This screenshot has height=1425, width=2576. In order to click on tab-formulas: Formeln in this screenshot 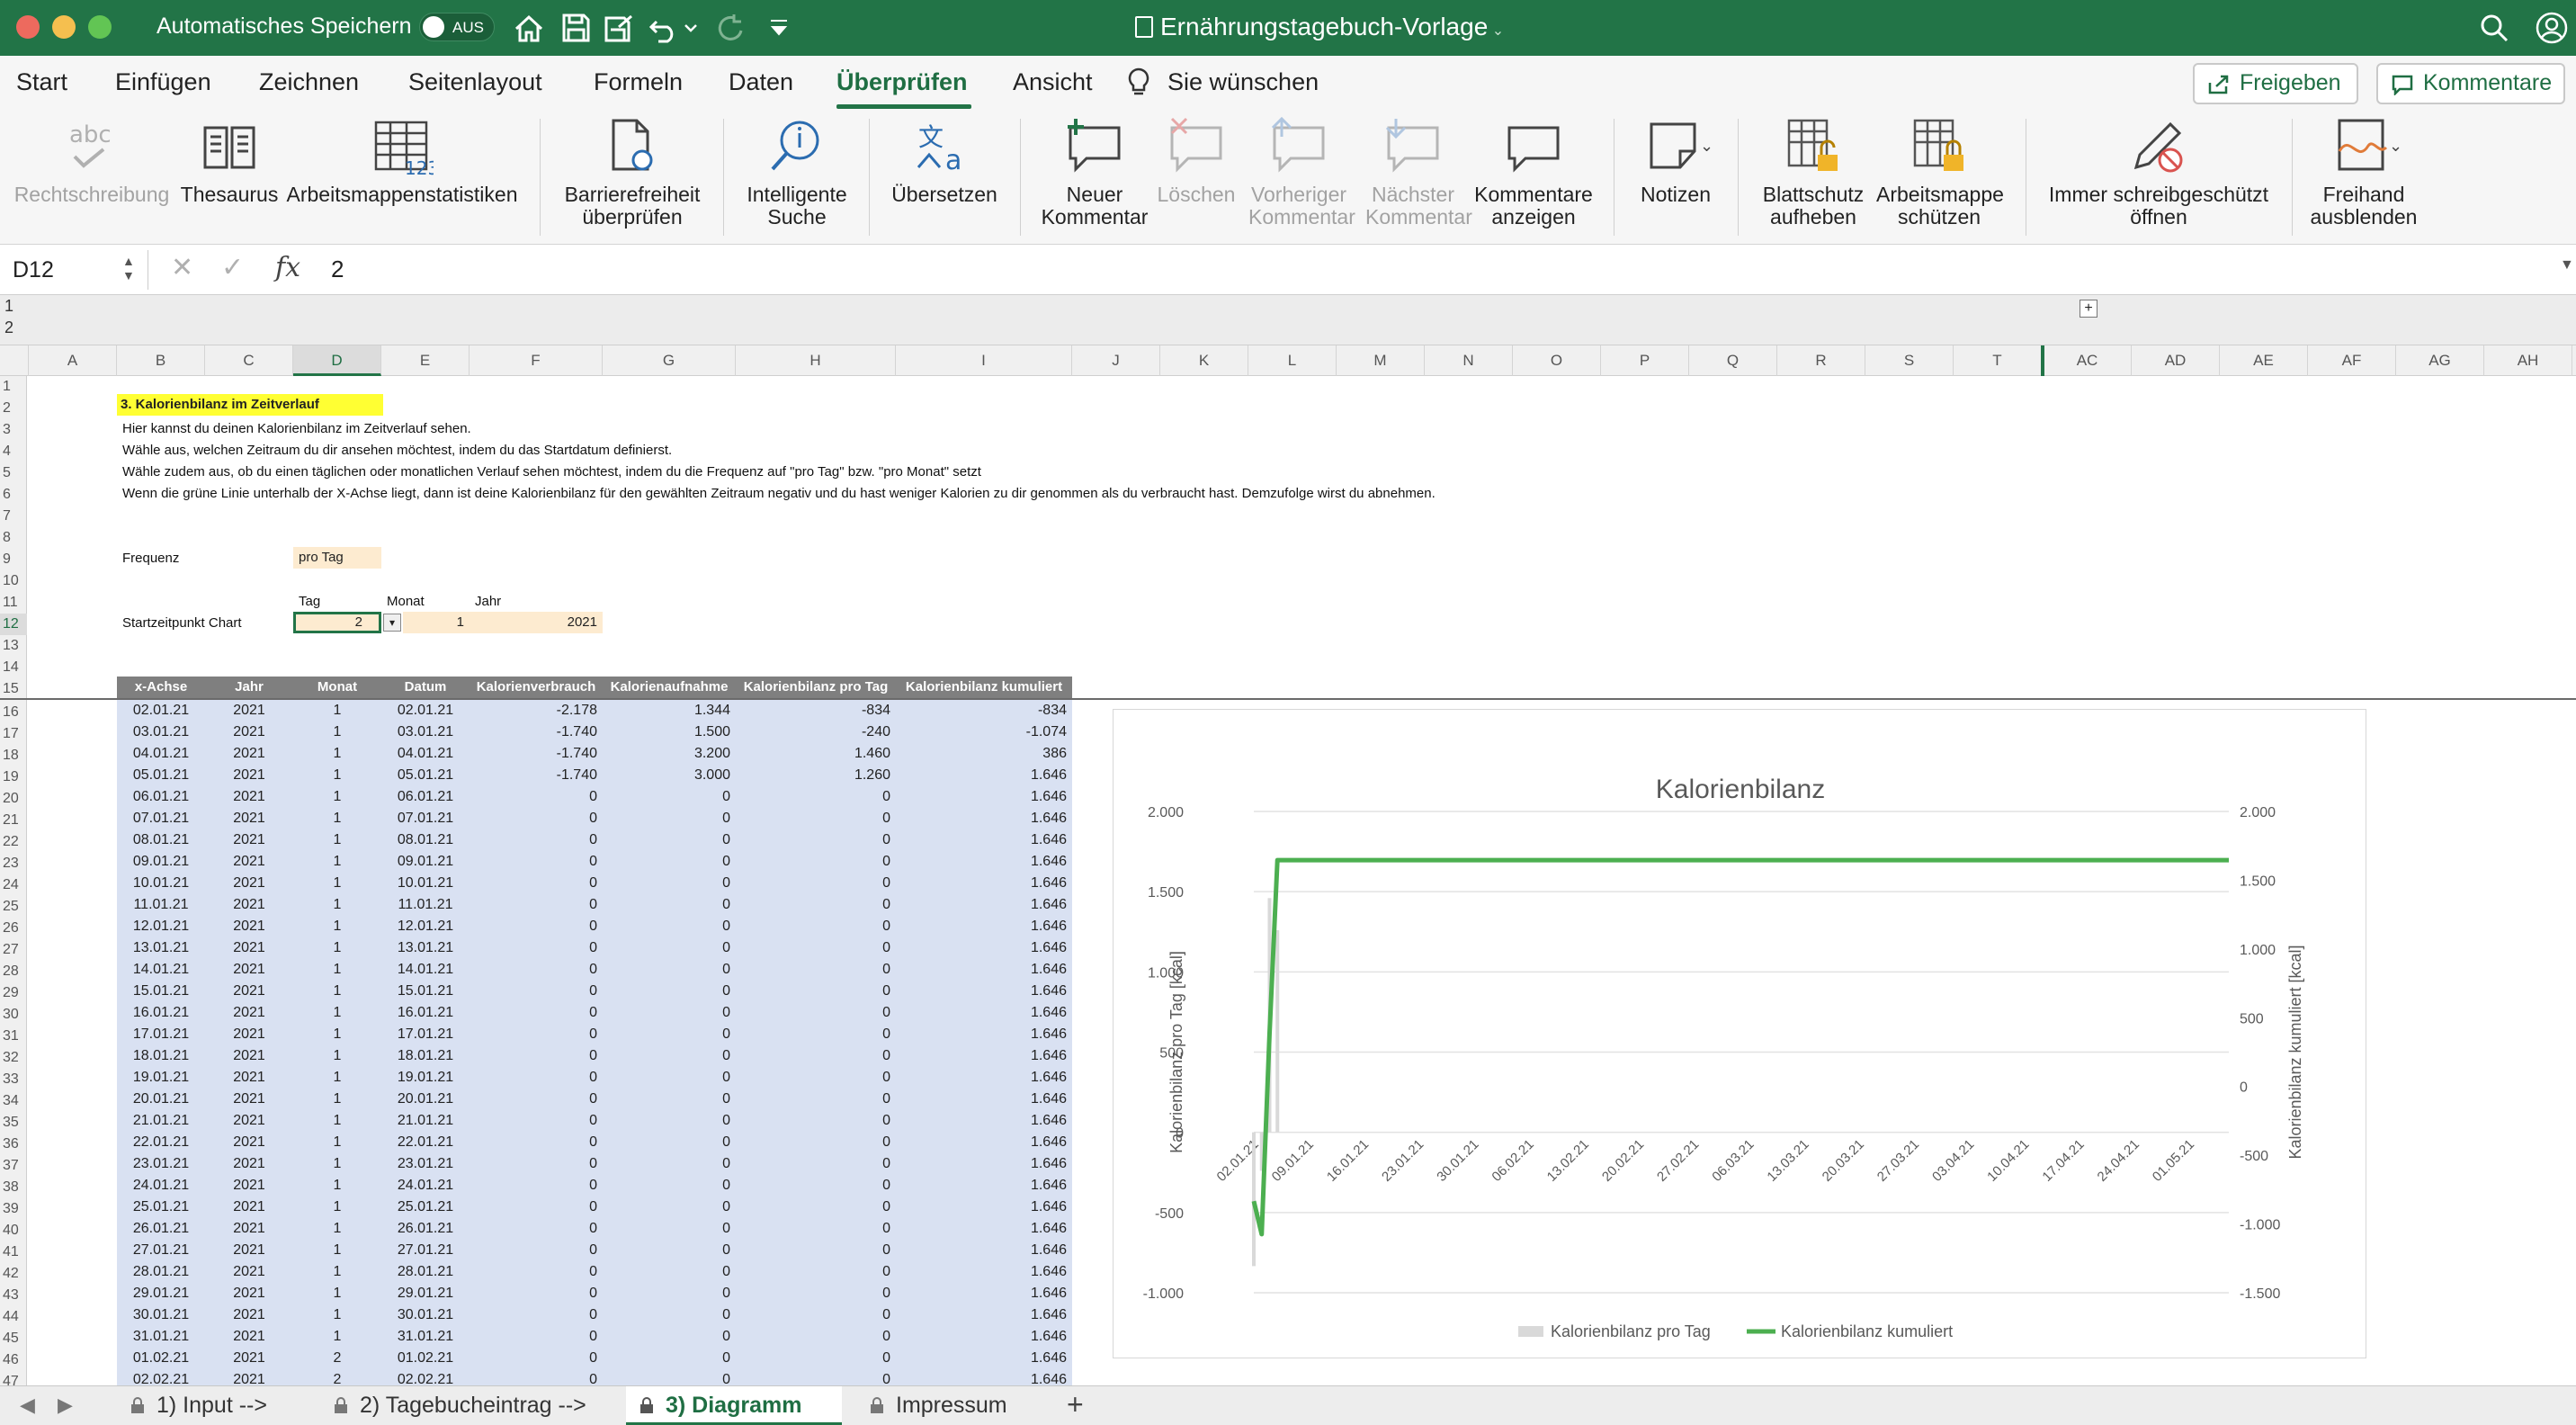, I will do `click(638, 82)`.